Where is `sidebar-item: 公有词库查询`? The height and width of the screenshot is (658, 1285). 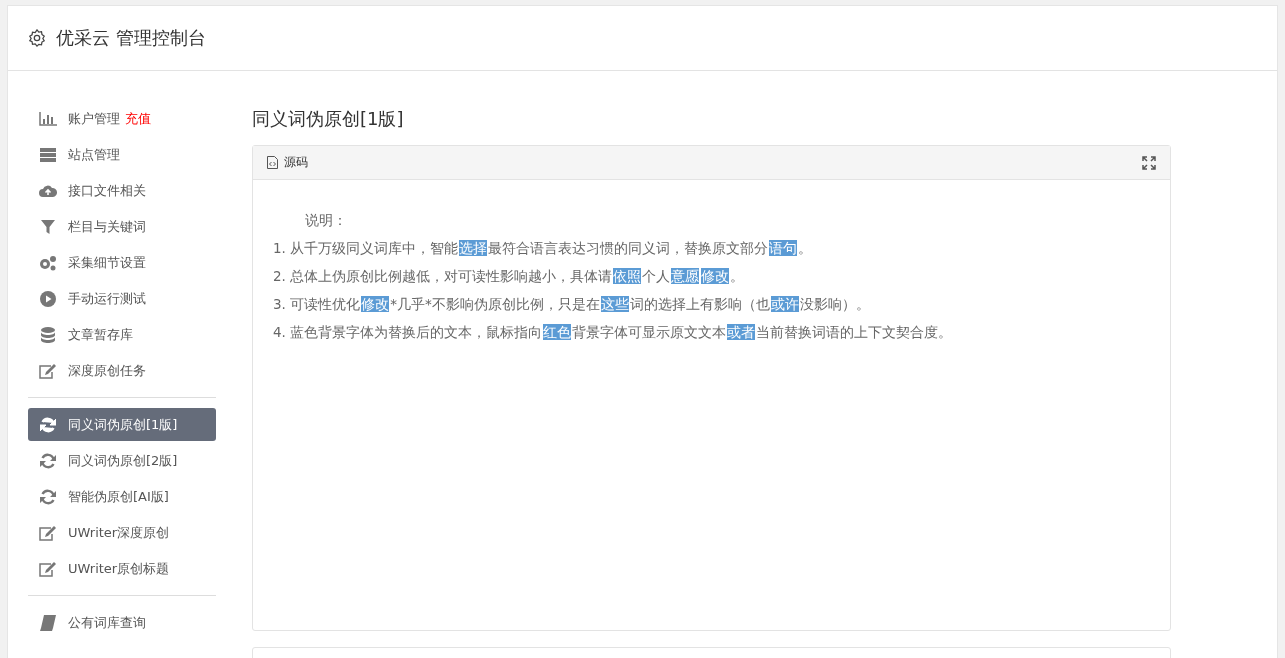
sidebar-item: 公有词库查询 is located at coordinates (122, 622).